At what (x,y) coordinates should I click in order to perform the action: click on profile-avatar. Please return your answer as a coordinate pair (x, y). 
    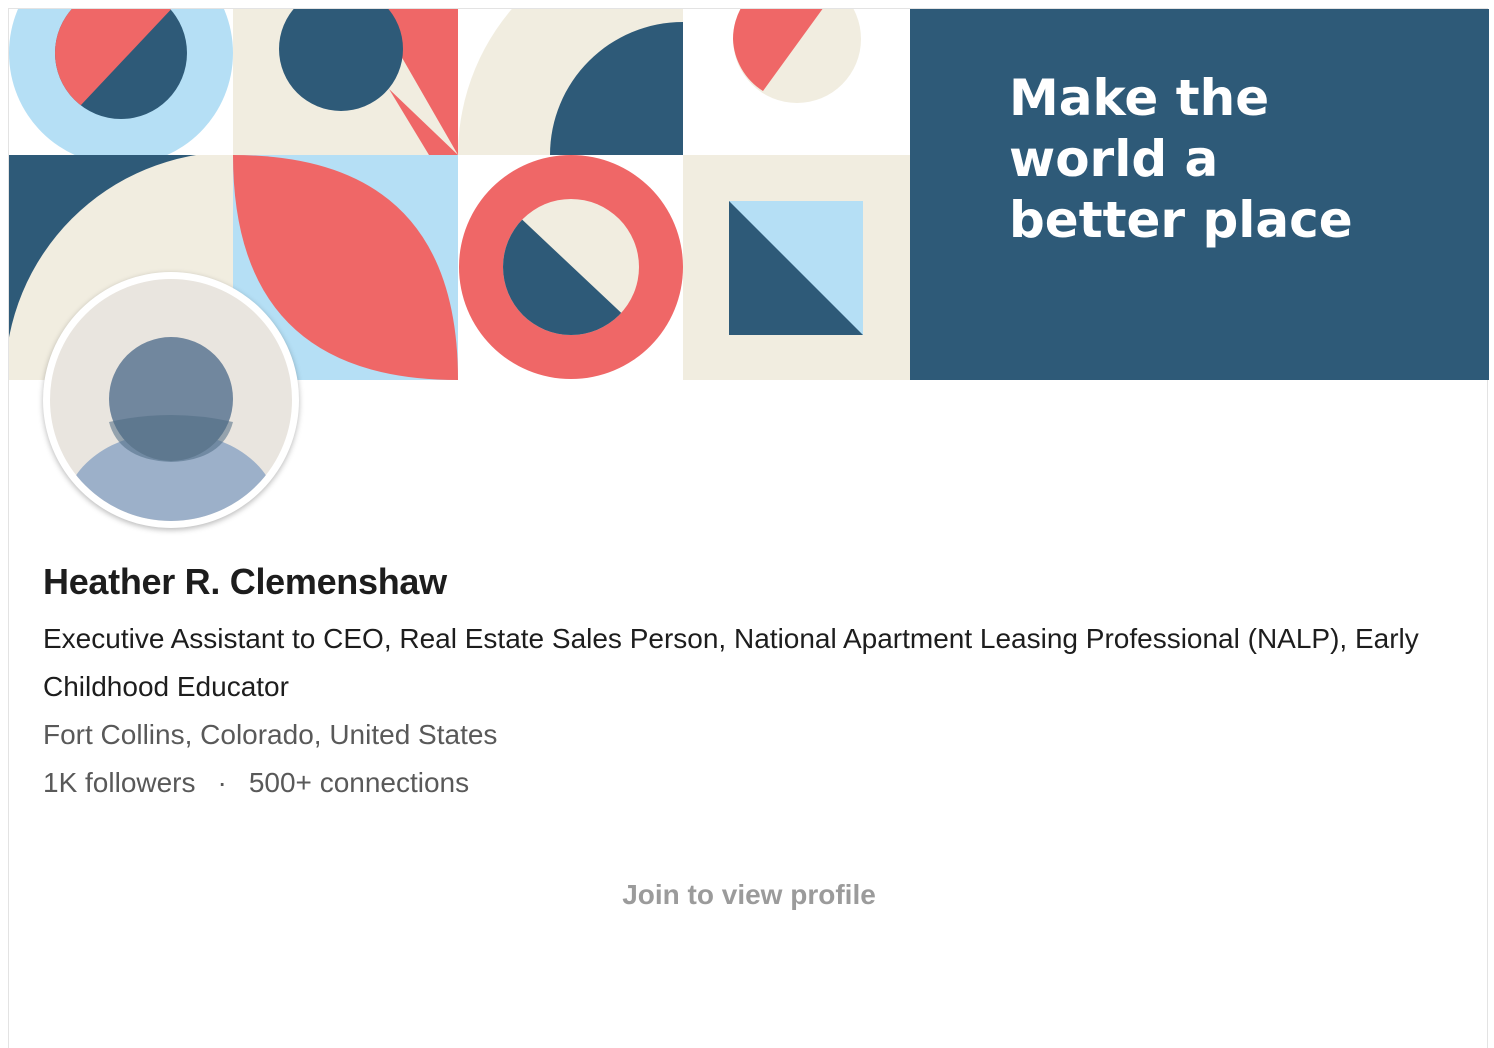
    Looking at the image, I should click on (171, 400).